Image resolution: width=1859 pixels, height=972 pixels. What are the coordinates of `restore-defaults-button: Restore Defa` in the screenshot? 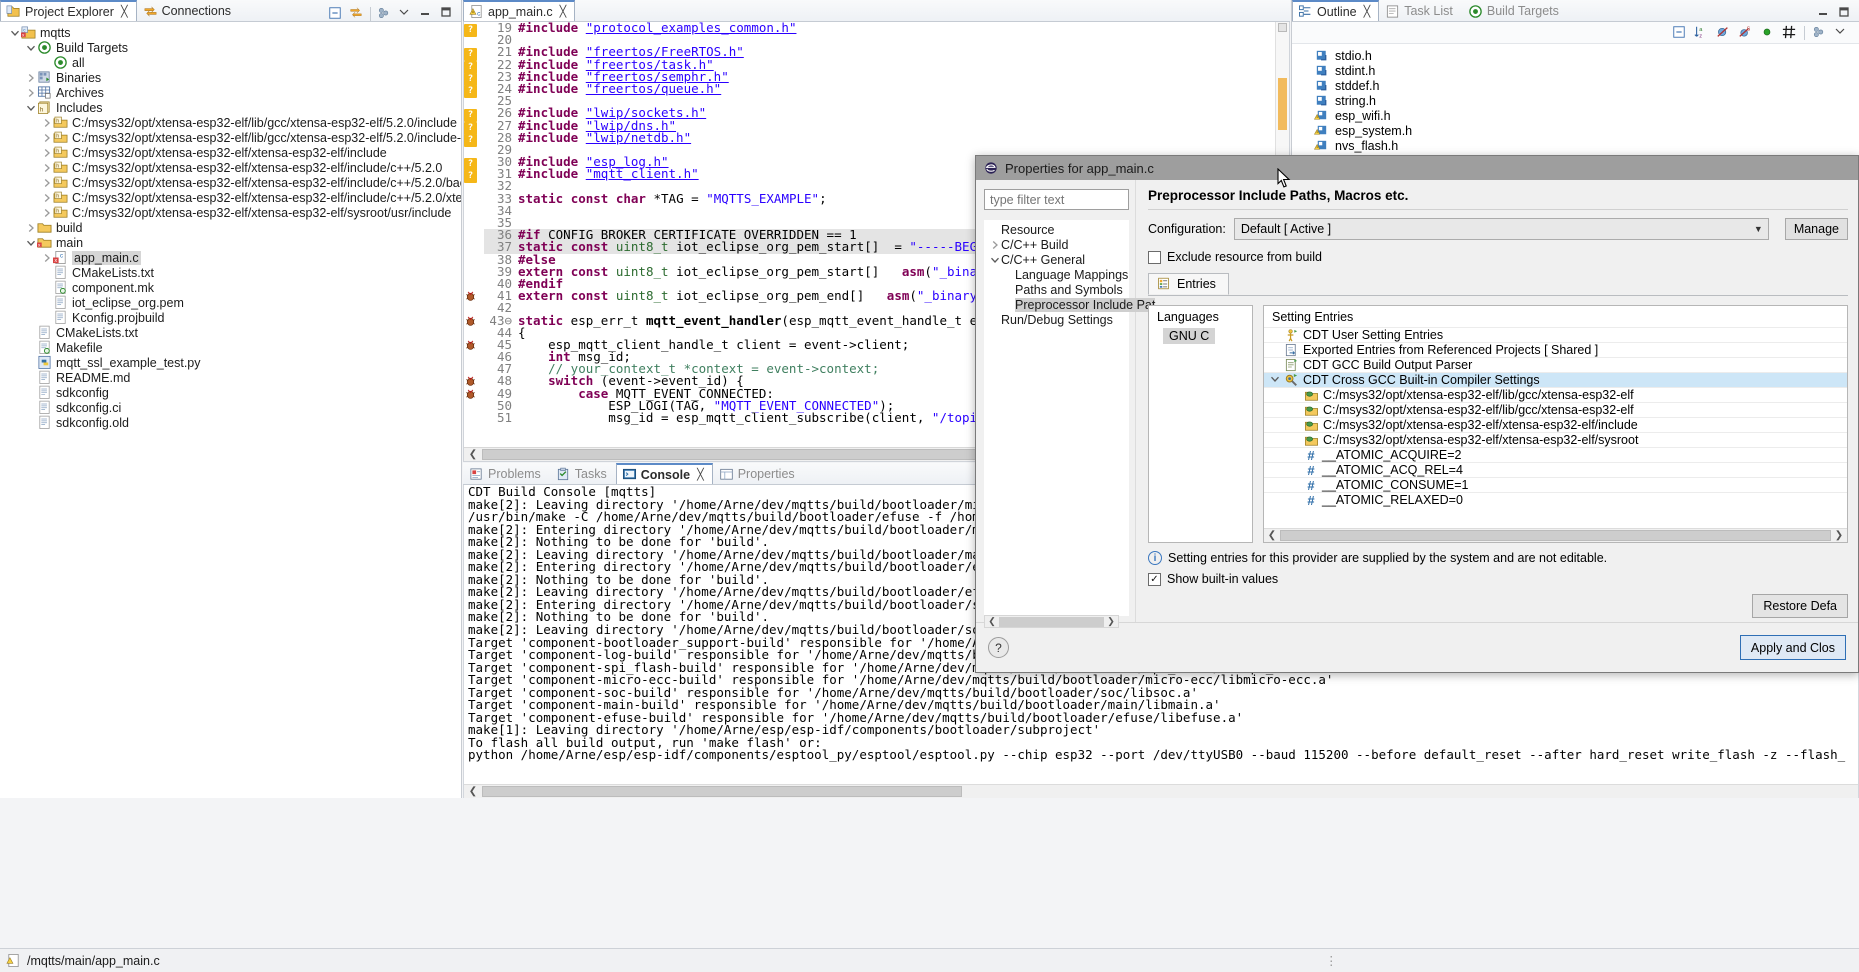 It's located at (1800, 606).